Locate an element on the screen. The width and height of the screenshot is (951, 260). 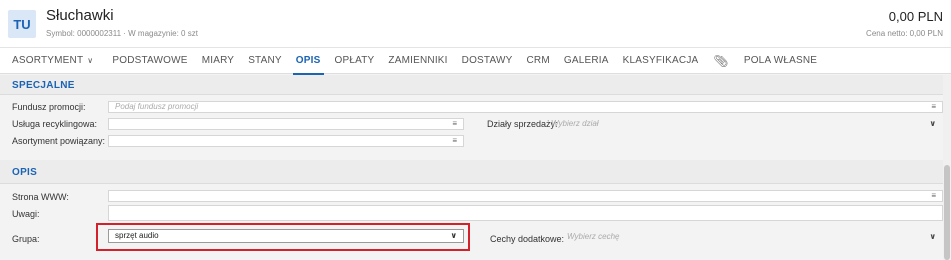
tab-assortment: ASORTYMENT ∨ is located at coordinates (56, 61).